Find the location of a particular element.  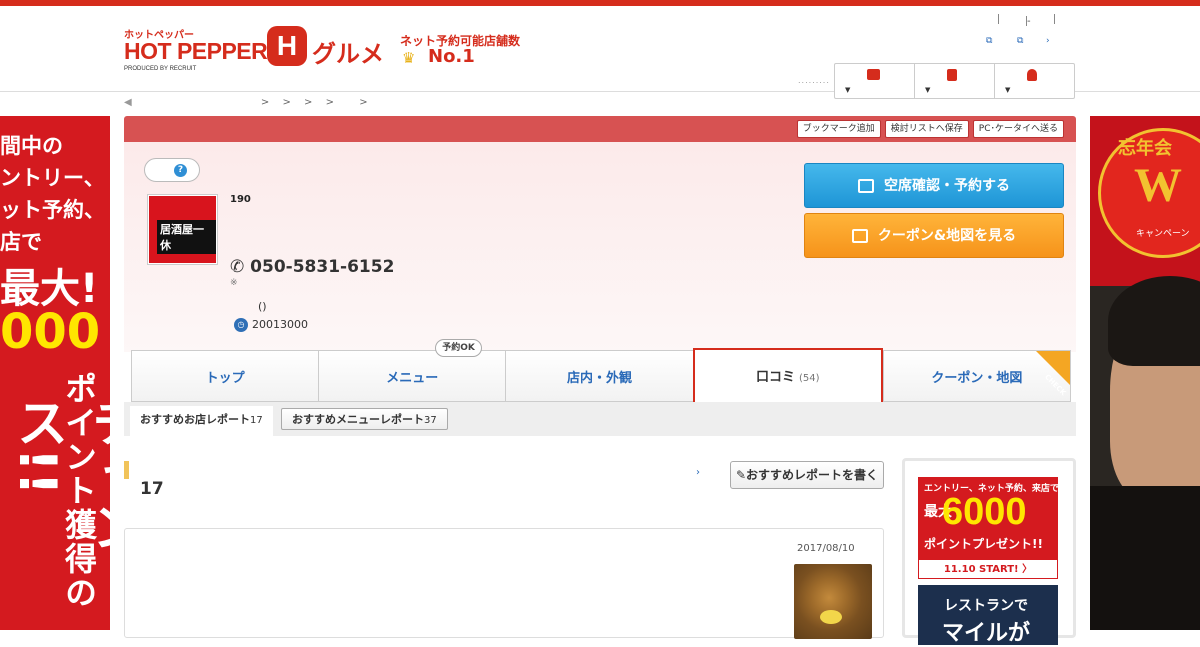

shop-toolbar: ブックマーク追加 検討リストへ保存 PC･ケータイへ送る is located at coordinates (600, 129).